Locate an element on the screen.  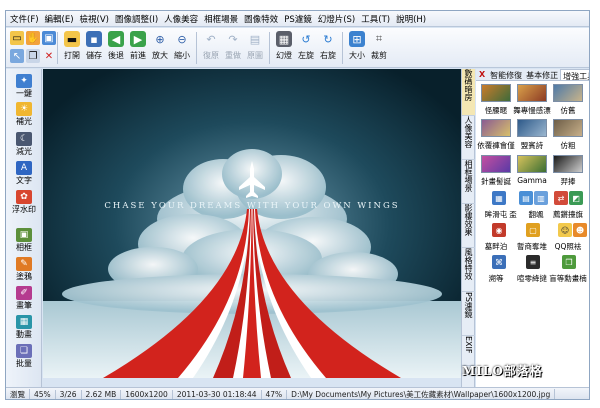
film-icon: ▦ is located at coordinates (24, 322).